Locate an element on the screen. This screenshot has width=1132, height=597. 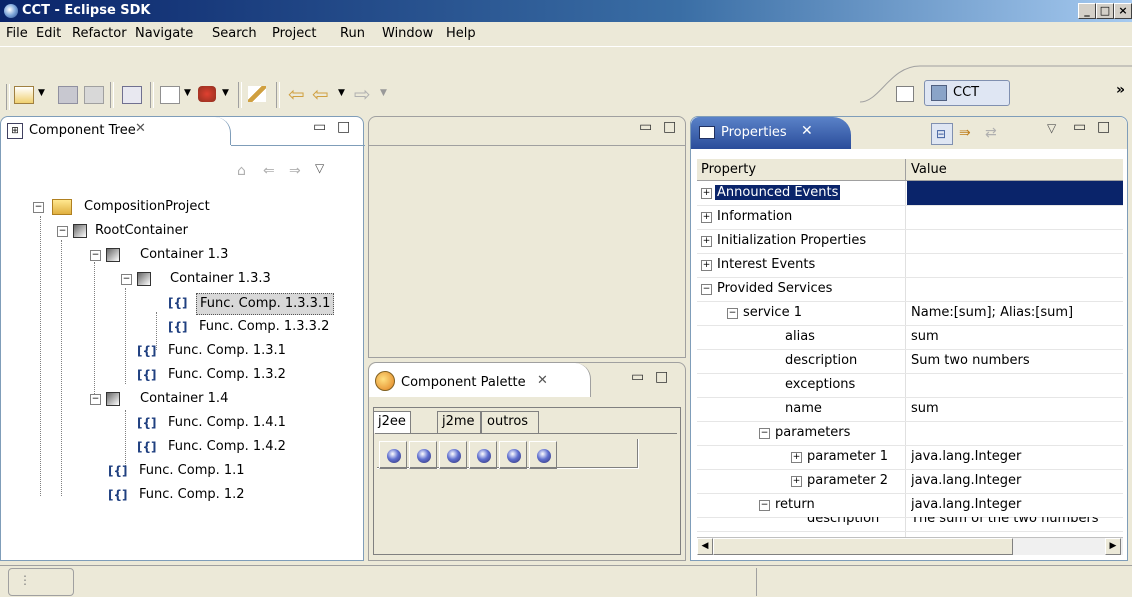
restore-default-icon: ⇄ is located at coordinates (991, 133).